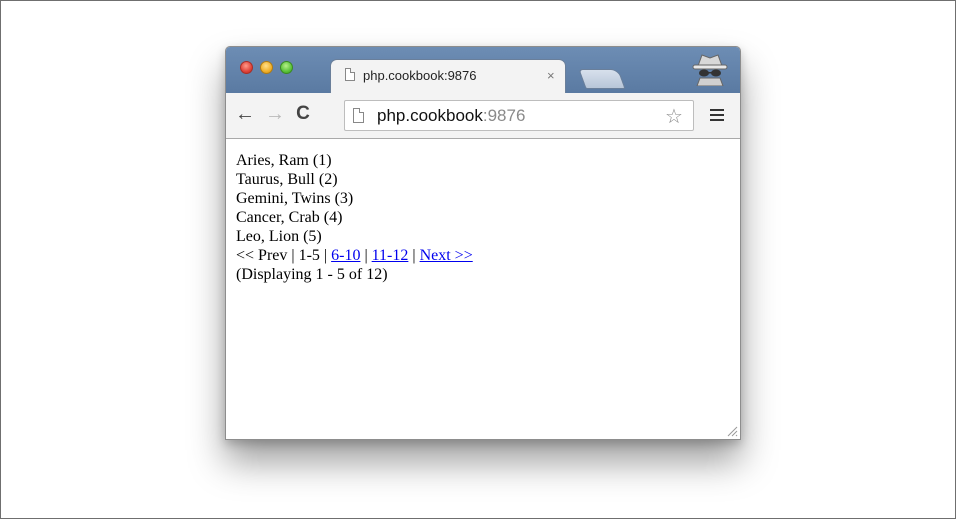  What do you see at coordinates (266, 67) in the screenshot?
I see `minimize-window-button` at bounding box center [266, 67].